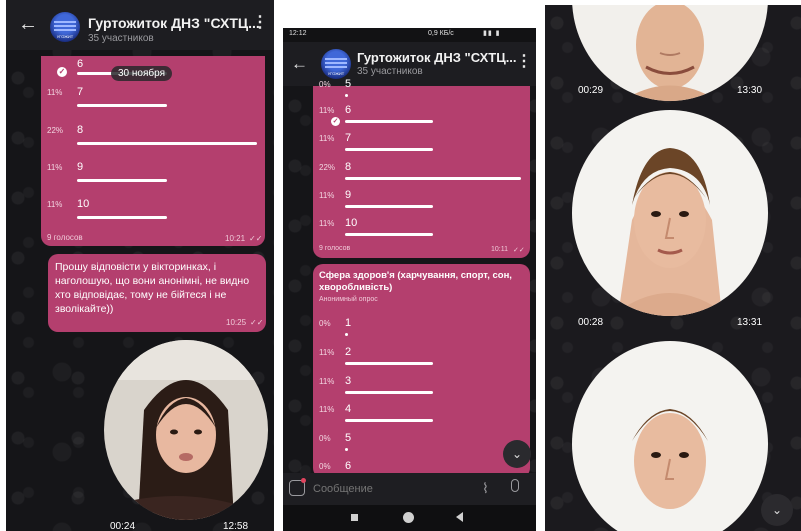  Describe the element at coordinates (421, 359) in the screenshot. I see `poll-option: 11% 2` at that location.